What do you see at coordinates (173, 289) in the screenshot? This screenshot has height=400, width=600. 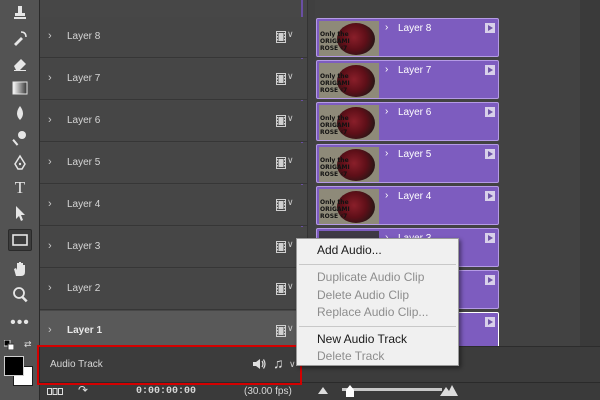 I see `layer-row: › Layer 2 ∨` at bounding box center [173, 289].